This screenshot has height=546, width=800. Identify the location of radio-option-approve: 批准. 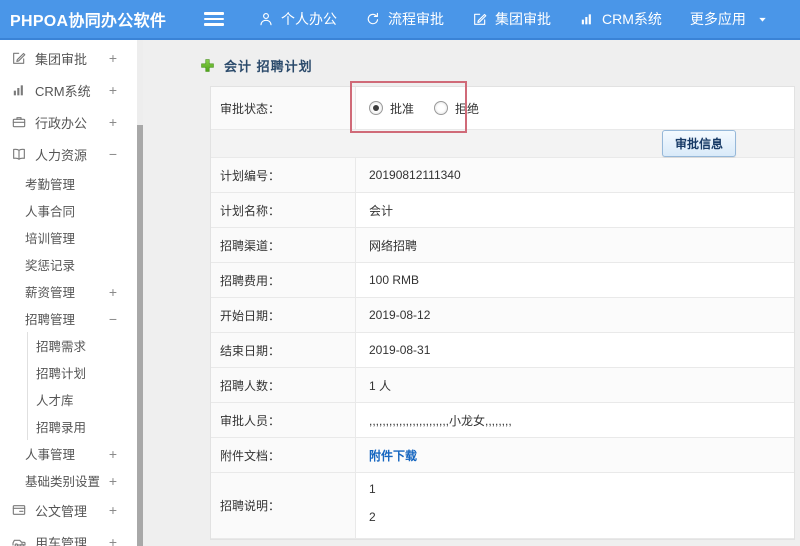
(391, 108).